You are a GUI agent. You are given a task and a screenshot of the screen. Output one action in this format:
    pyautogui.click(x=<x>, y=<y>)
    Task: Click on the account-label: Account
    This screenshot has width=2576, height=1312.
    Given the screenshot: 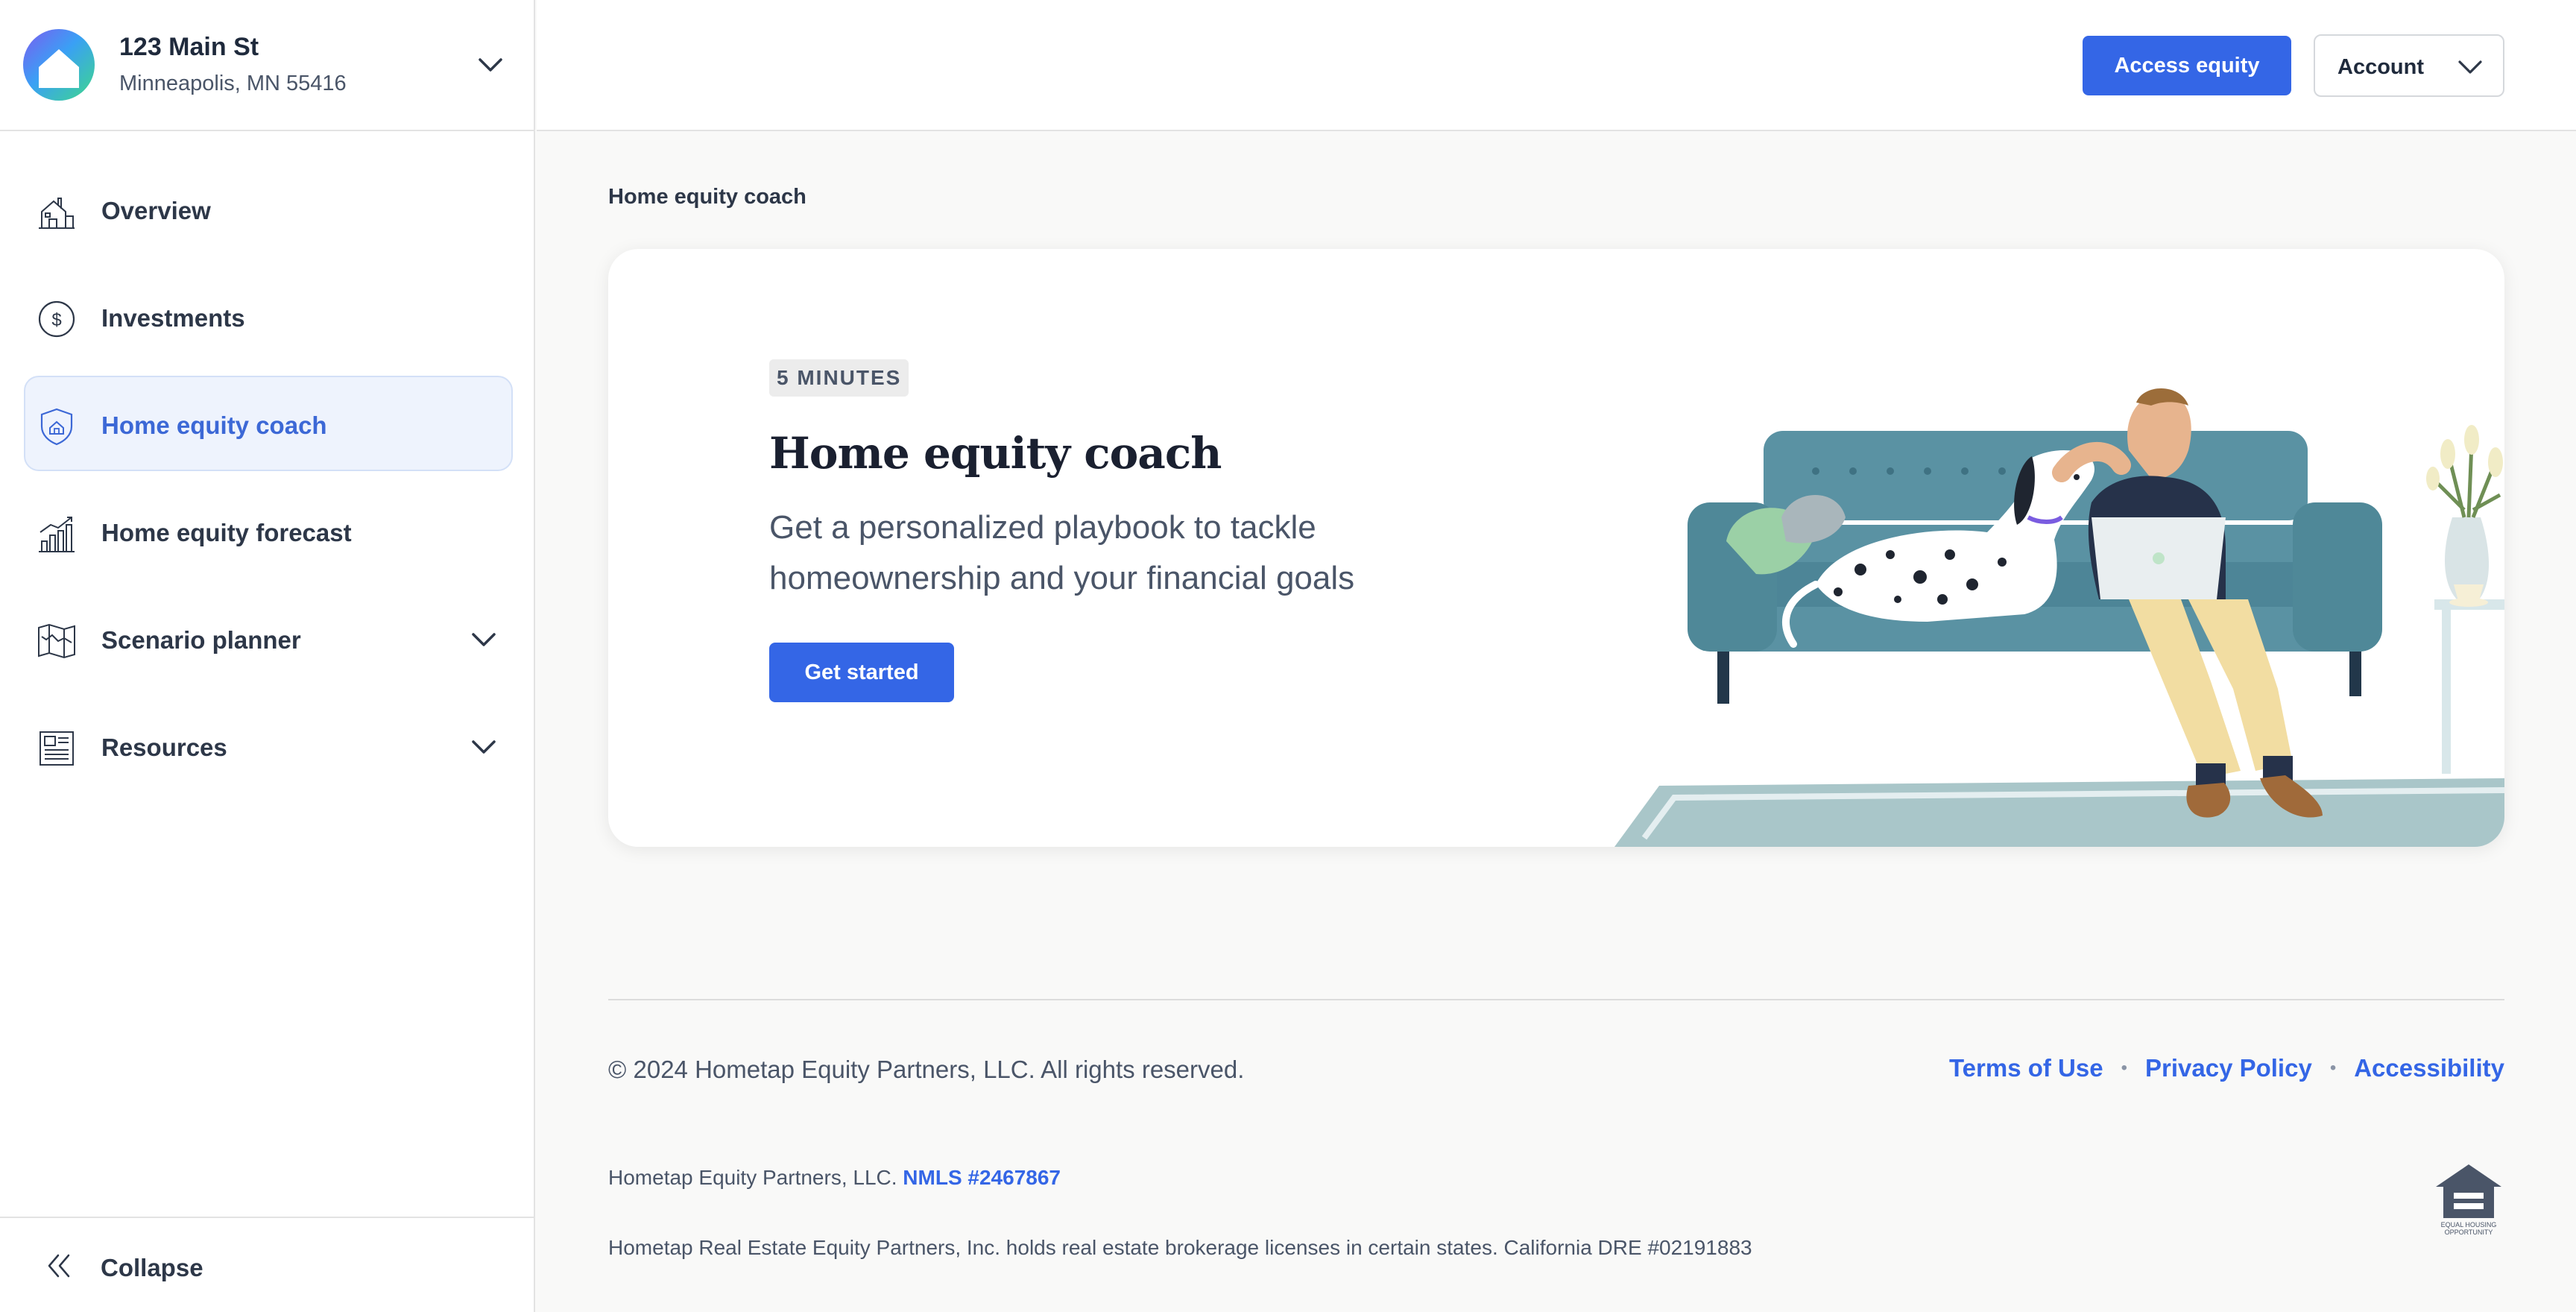 What is the action you would take?
    pyautogui.click(x=2380, y=67)
    